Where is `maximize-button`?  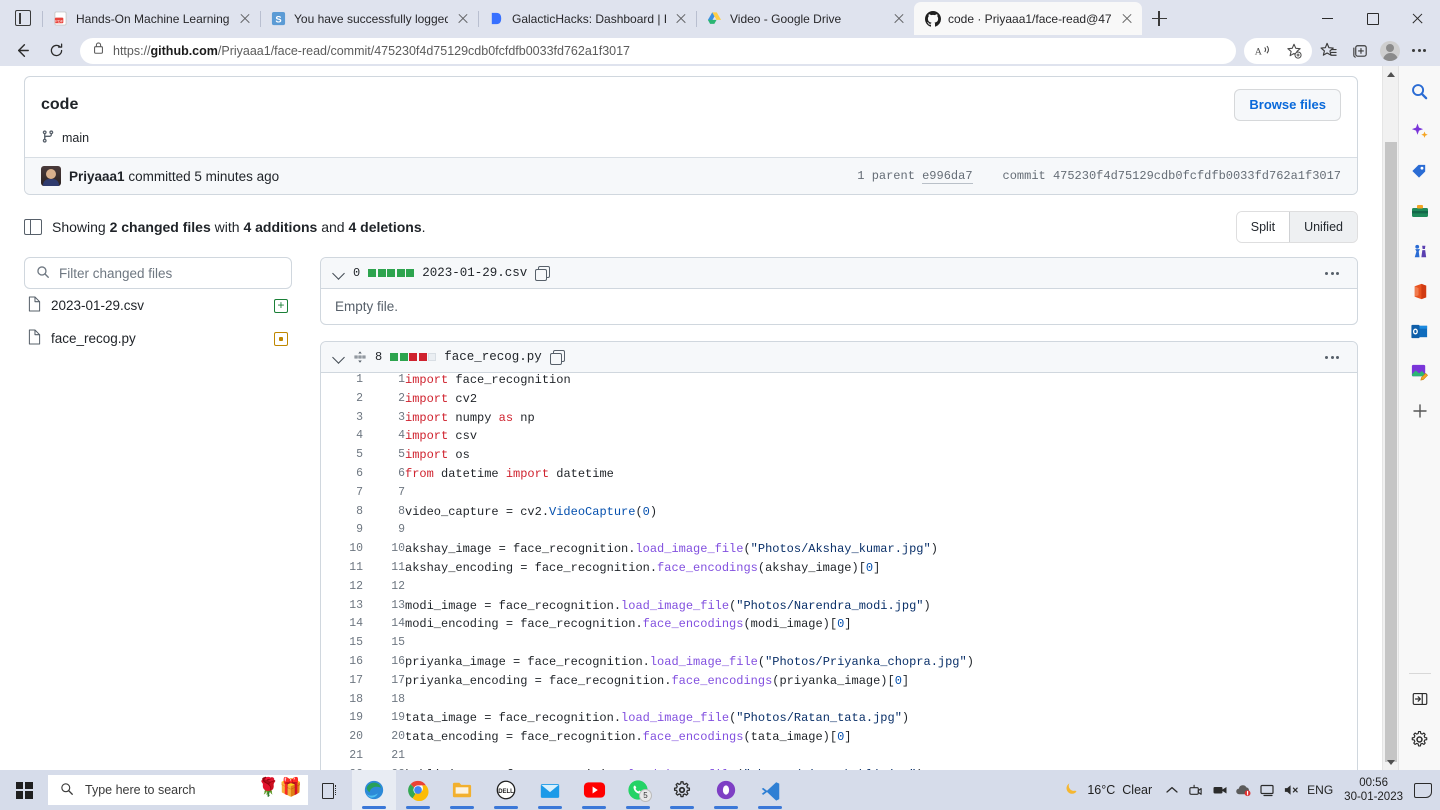 maximize-button is located at coordinates (1372, 18).